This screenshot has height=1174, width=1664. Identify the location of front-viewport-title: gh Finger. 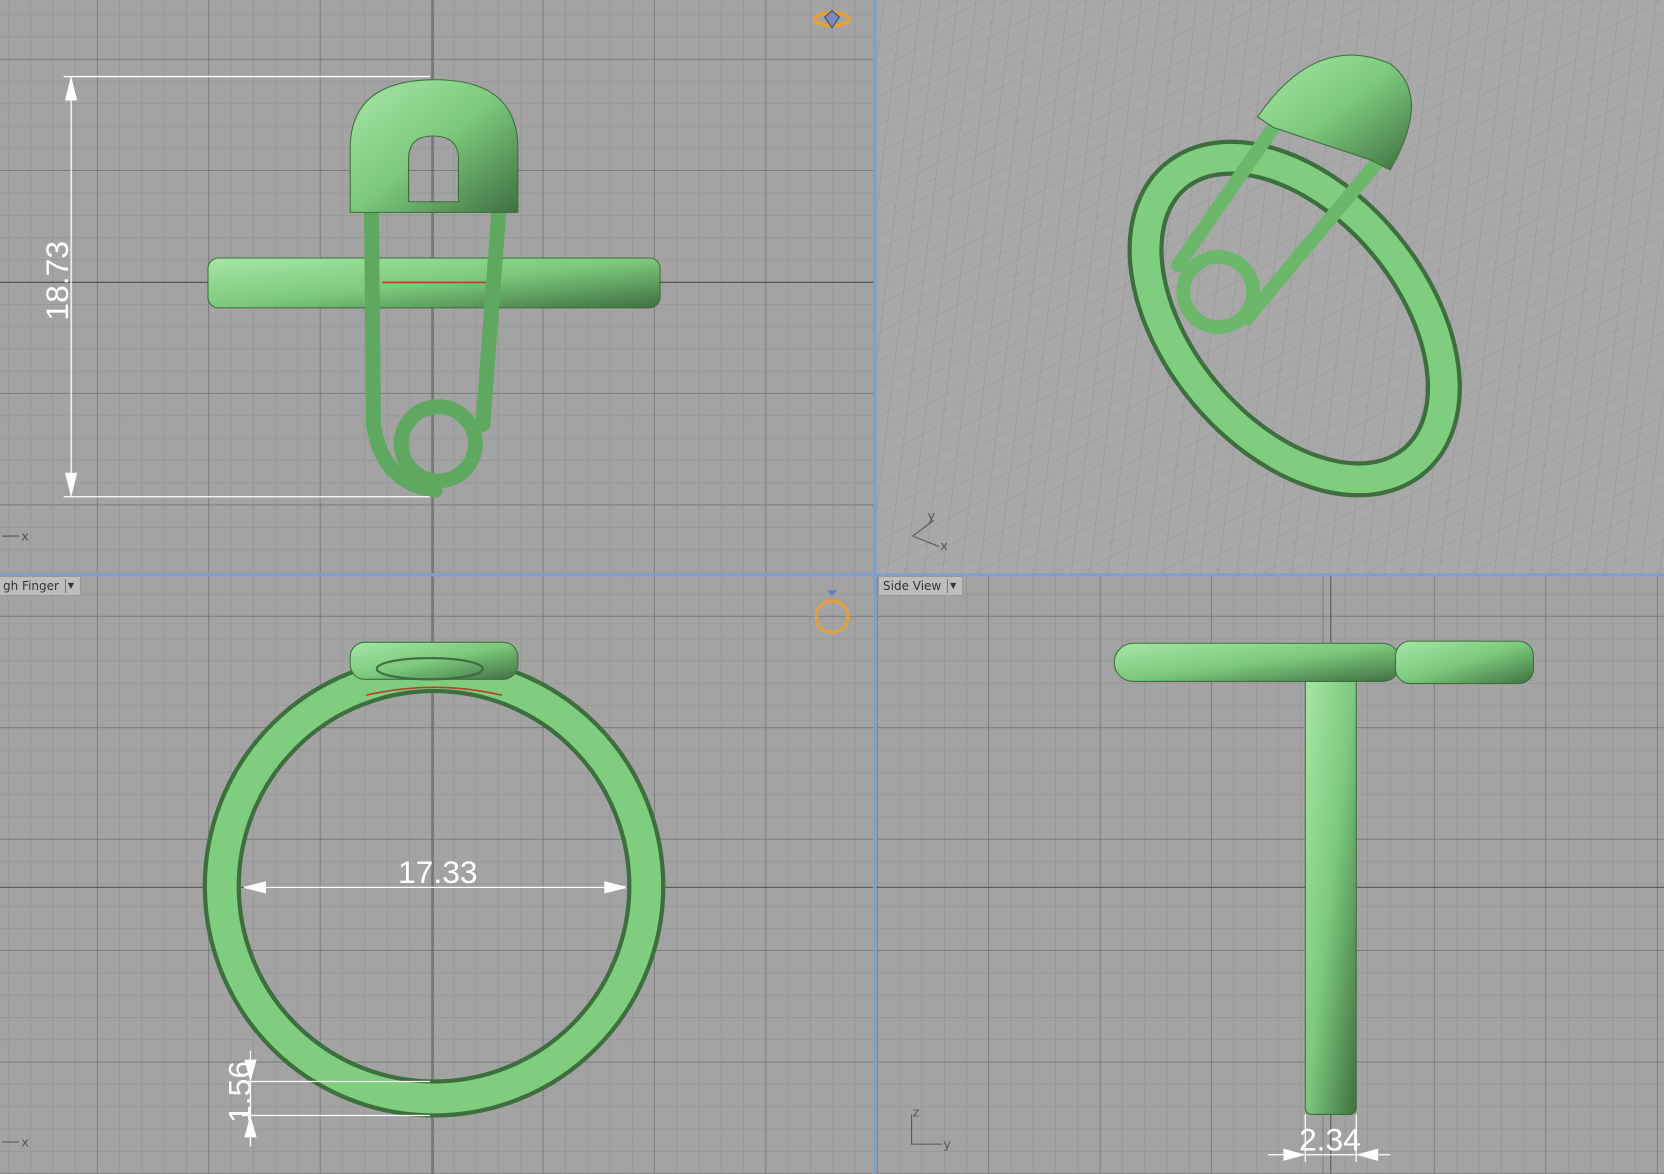
(31, 586).